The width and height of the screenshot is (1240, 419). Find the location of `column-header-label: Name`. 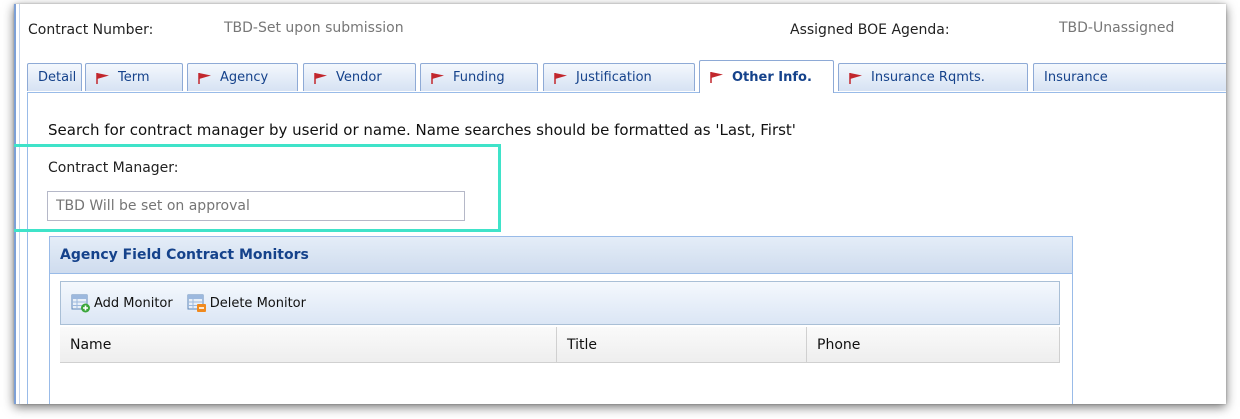

column-header-label: Name is located at coordinates (91, 344).